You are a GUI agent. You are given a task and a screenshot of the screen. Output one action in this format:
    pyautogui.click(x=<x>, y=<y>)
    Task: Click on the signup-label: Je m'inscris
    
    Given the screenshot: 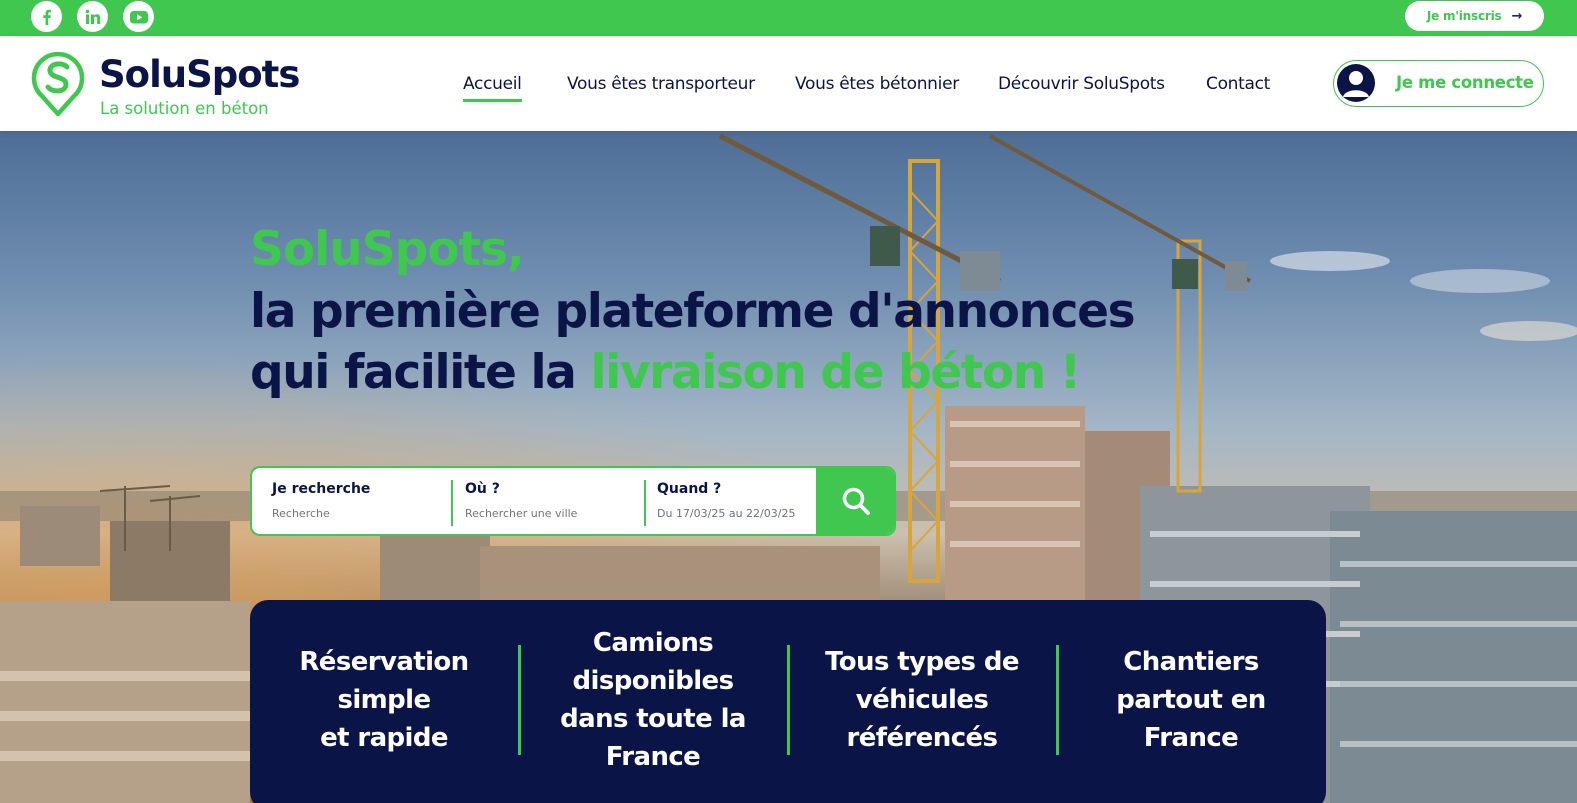 What is the action you would take?
    pyautogui.click(x=1464, y=16)
    